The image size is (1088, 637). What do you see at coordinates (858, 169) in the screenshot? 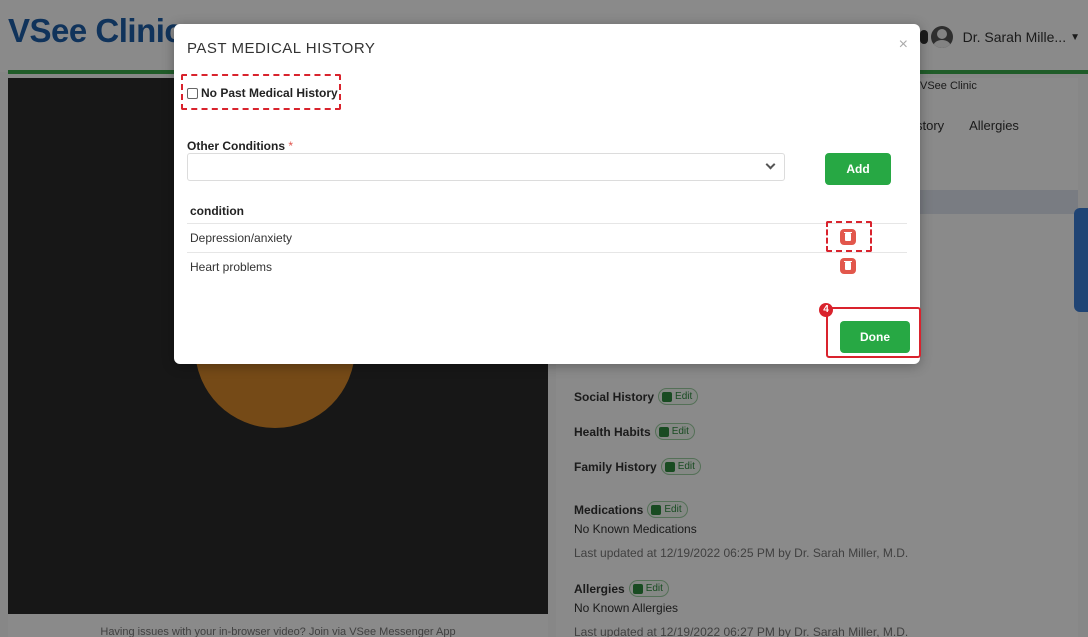
I see `add-button: Add` at bounding box center [858, 169].